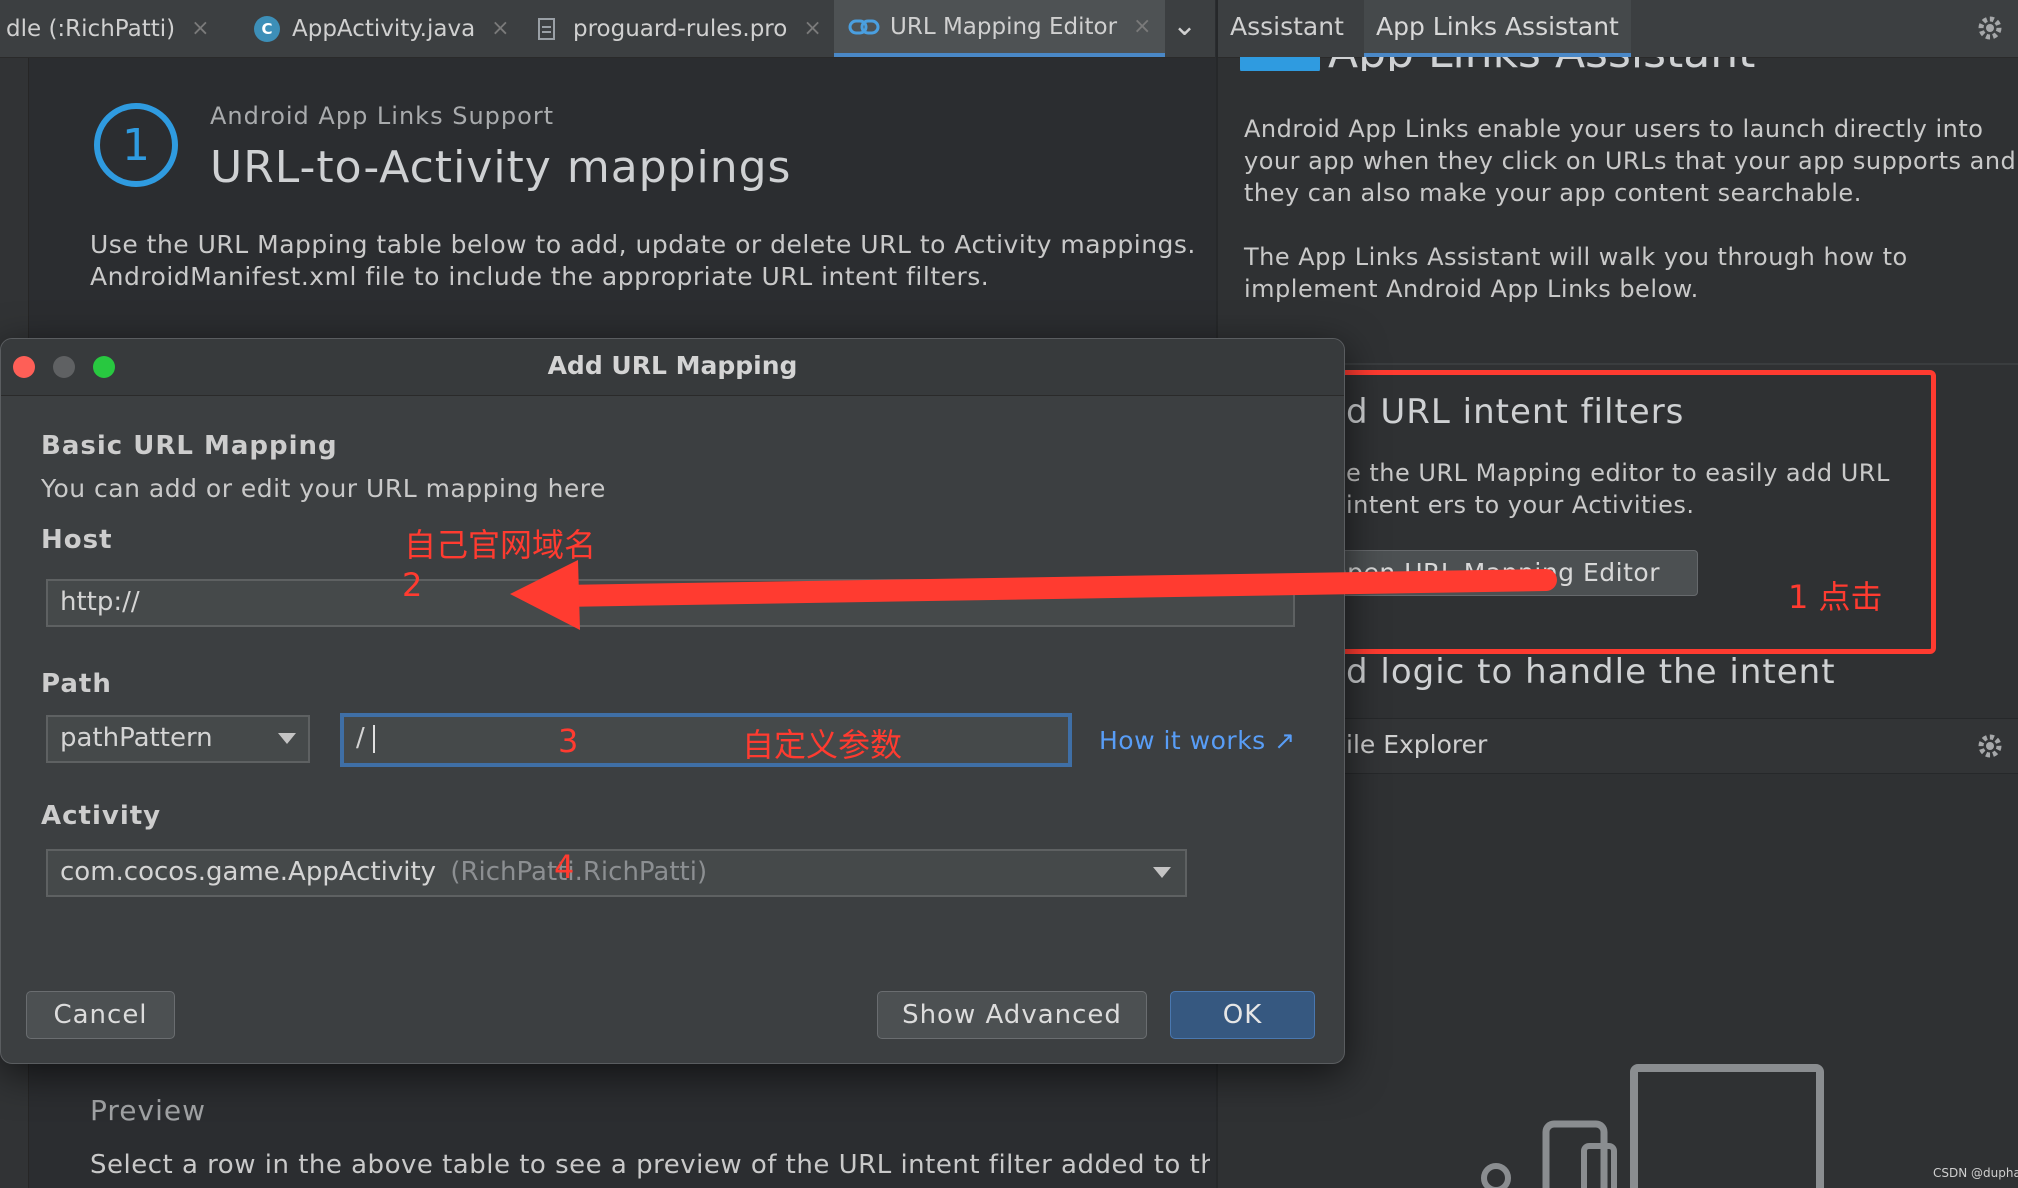  I want to click on section-label: Android App Links Support, so click(382, 116).